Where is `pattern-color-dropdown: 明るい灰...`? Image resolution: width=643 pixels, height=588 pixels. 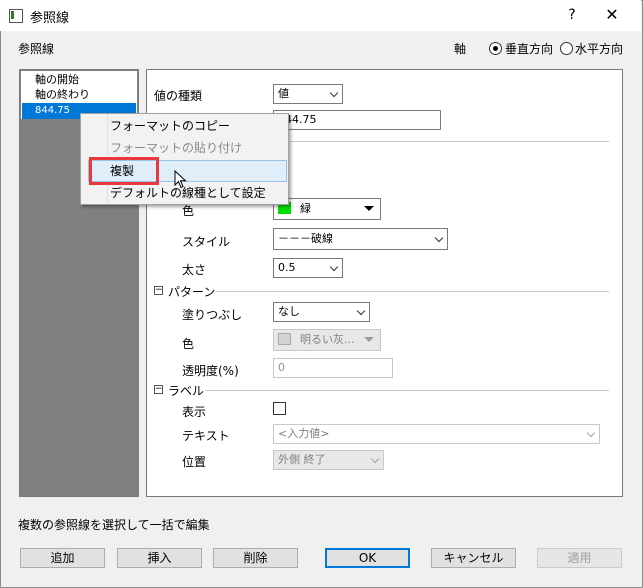
pattern-color-dropdown: 明るい灰... is located at coordinates (327, 340).